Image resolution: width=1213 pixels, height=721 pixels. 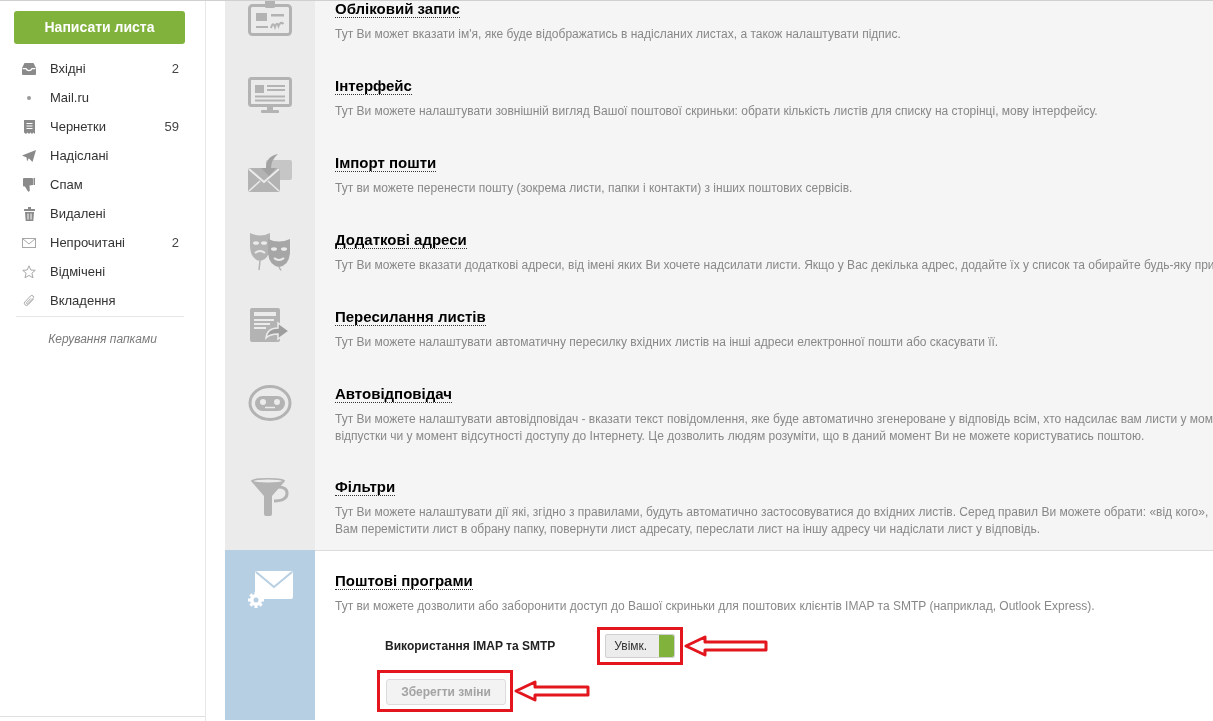 What do you see at coordinates (373, 86) in the screenshot?
I see `section-link: Інтерфейс` at bounding box center [373, 86].